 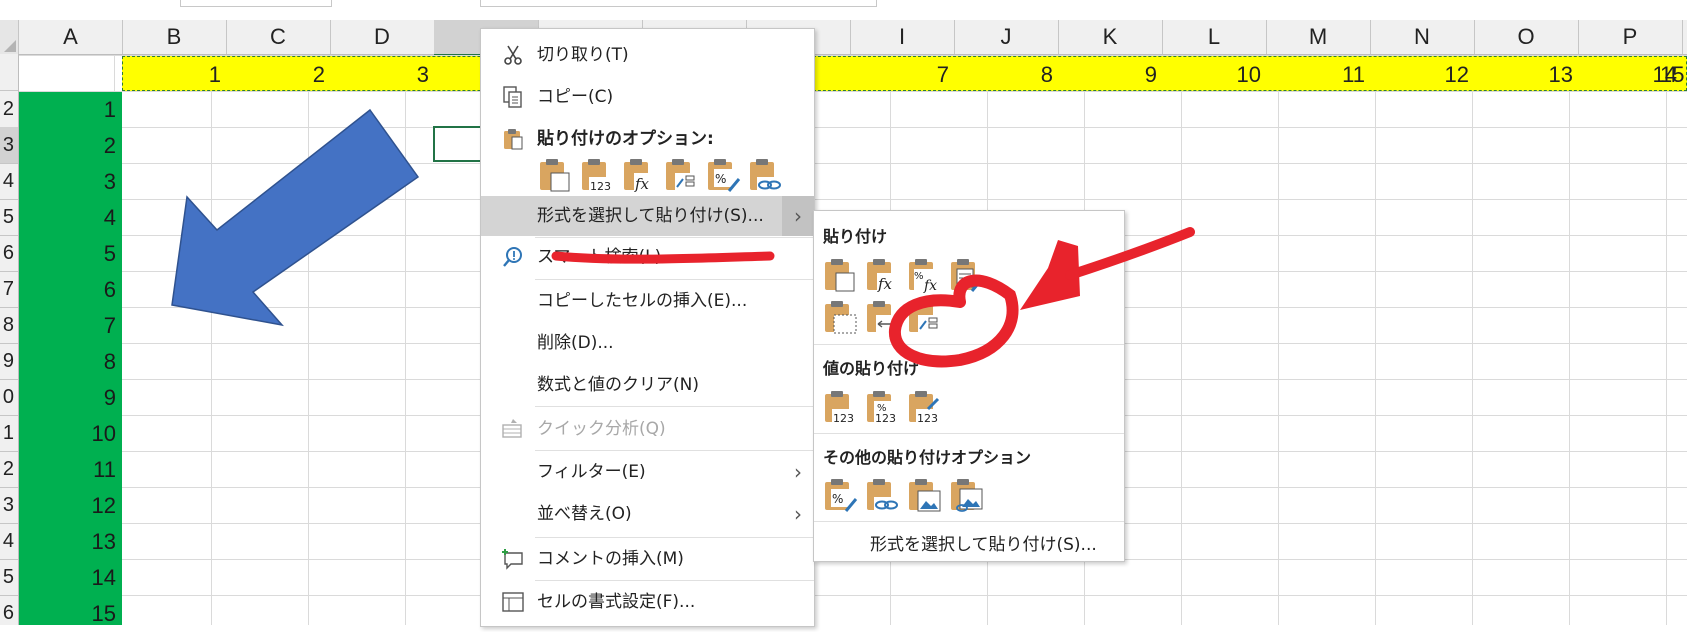 What do you see at coordinates (278, 37) in the screenshot?
I see `column-header-c: C` at bounding box center [278, 37].